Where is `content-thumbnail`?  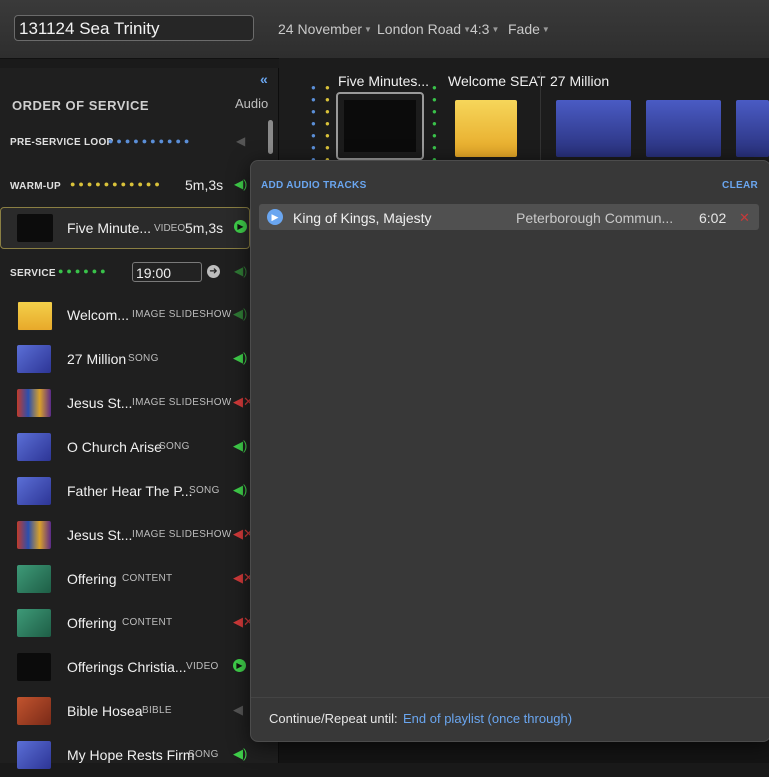
content-thumbnail is located at coordinates (34, 623).